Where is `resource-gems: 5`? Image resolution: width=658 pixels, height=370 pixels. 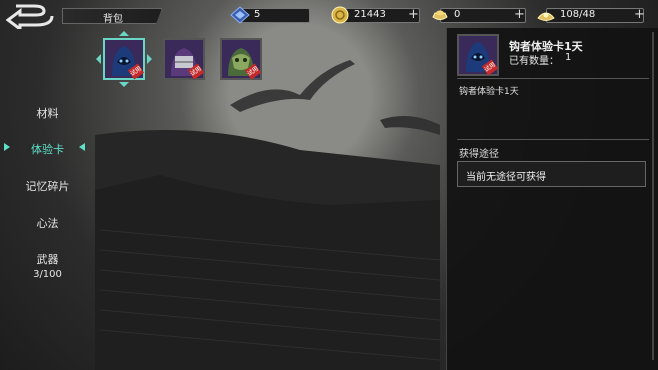
resource-gems: 5 is located at coordinates (270, 15).